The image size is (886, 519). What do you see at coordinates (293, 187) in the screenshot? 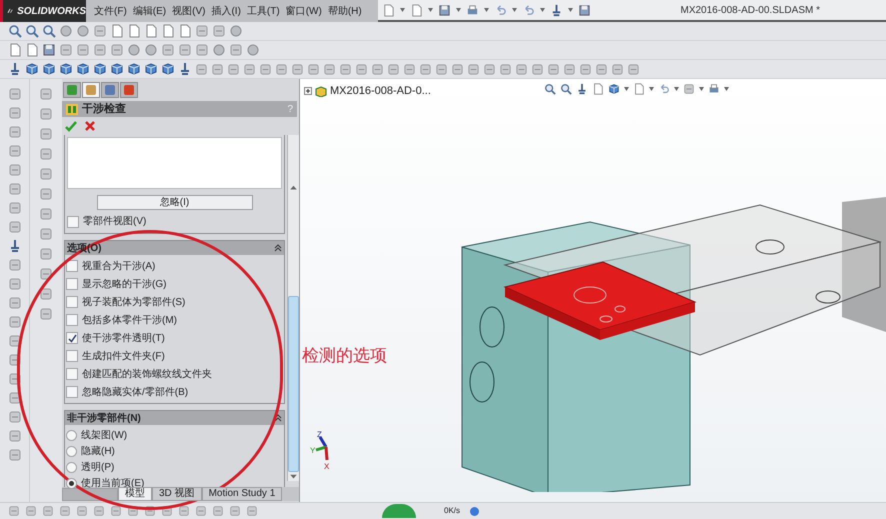
I see `scroll-up-icon` at bounding box center [293, 187].